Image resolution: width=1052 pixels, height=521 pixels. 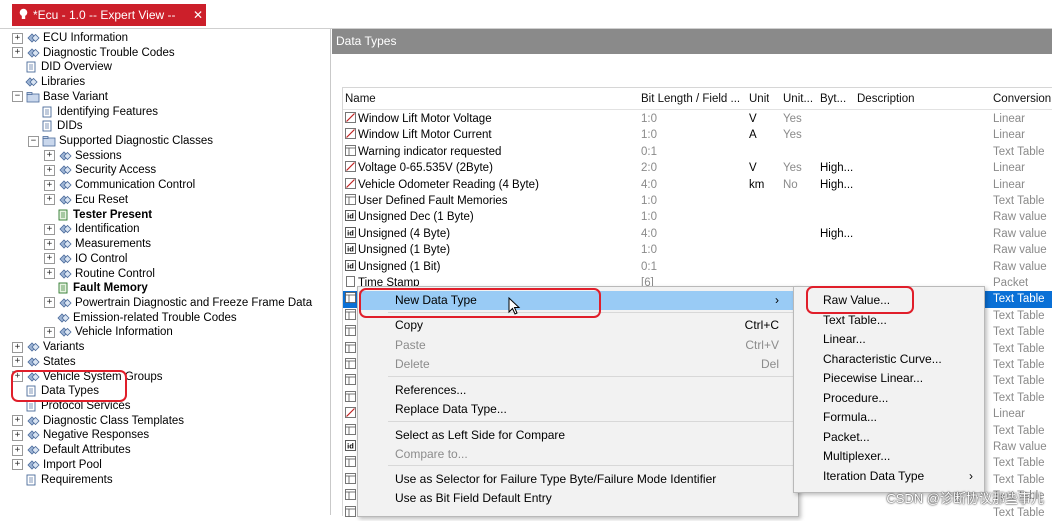 I want to click on tree-item: + Vehicle Information, so click(x=108, y=332).